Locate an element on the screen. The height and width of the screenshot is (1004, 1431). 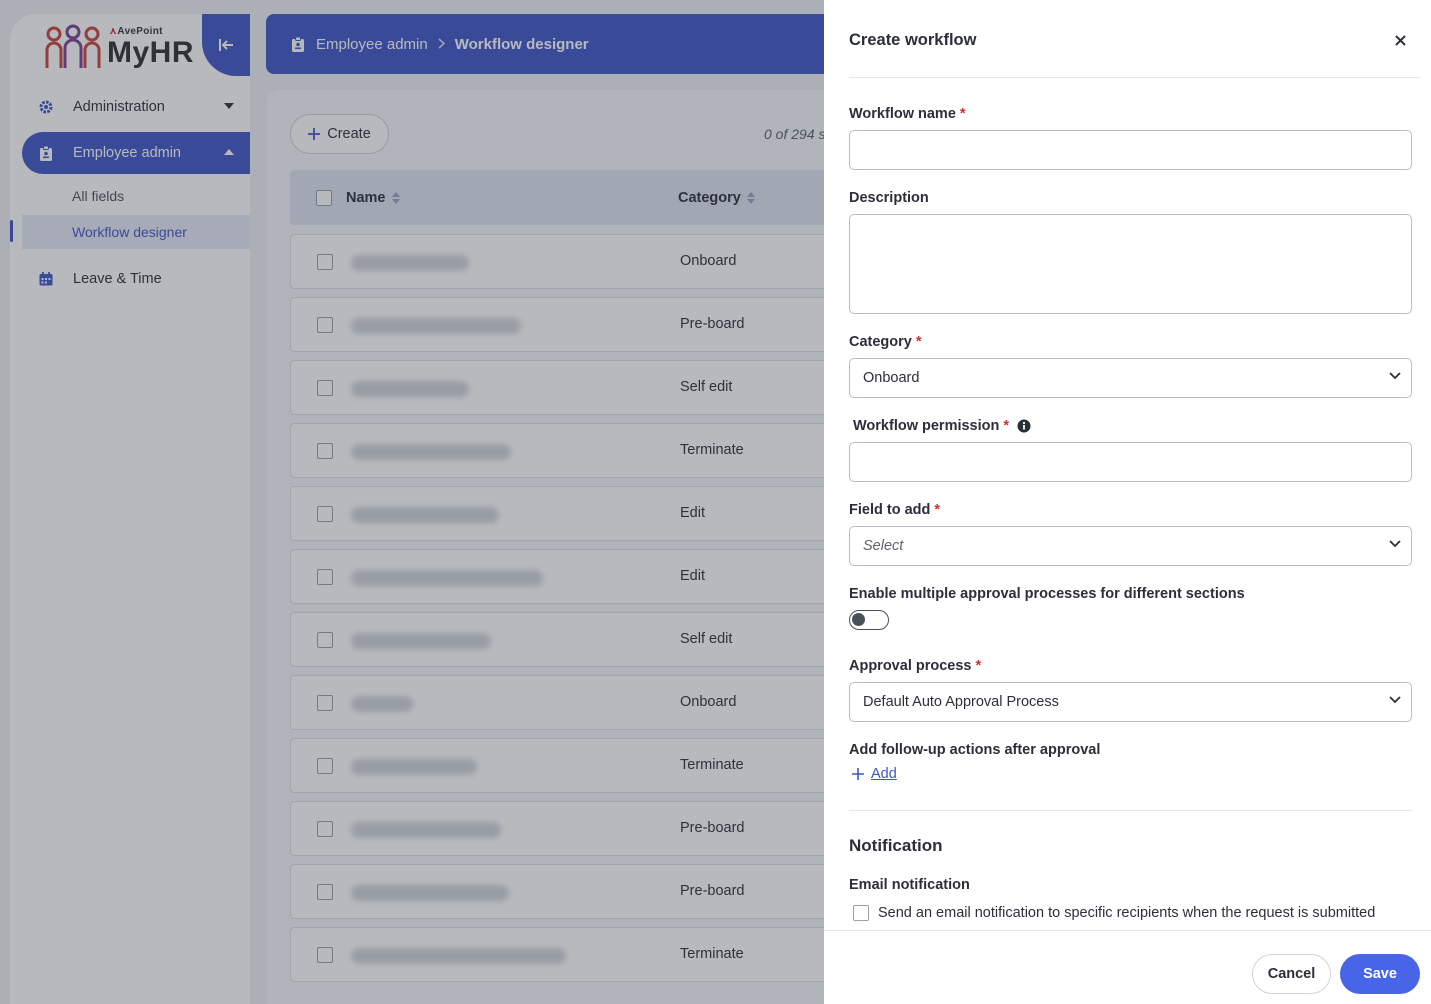
close-icon is located at coordinates (1400, 40).